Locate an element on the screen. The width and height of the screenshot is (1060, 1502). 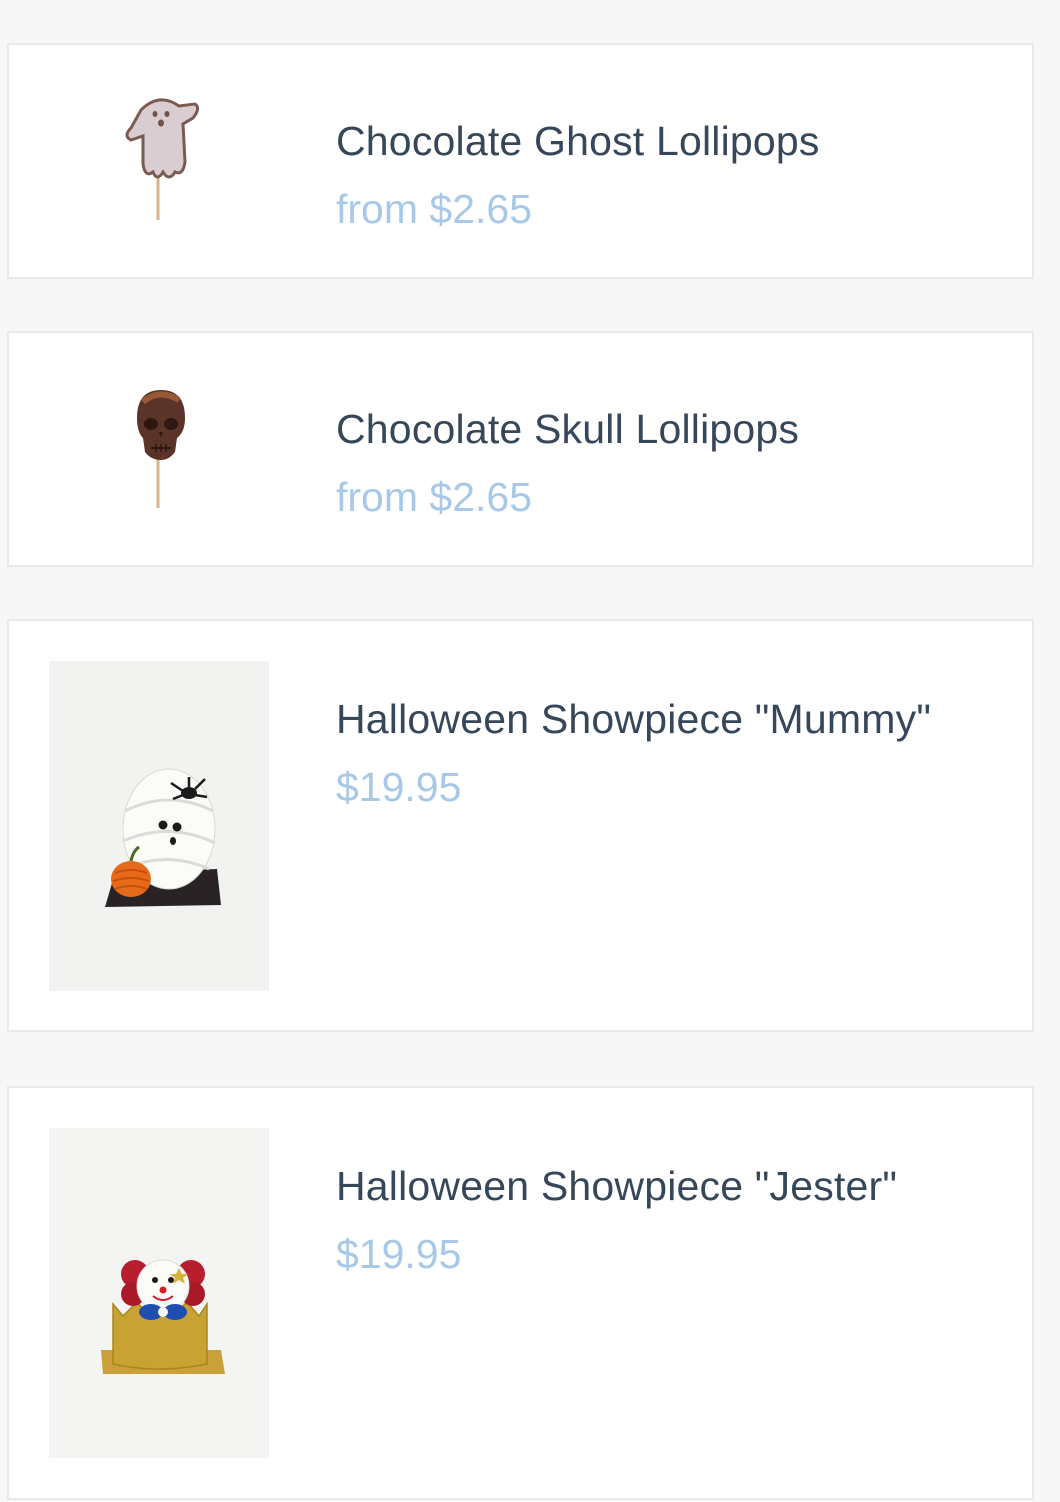
skull-lollipop-icon is located at coordinates (161, 449).